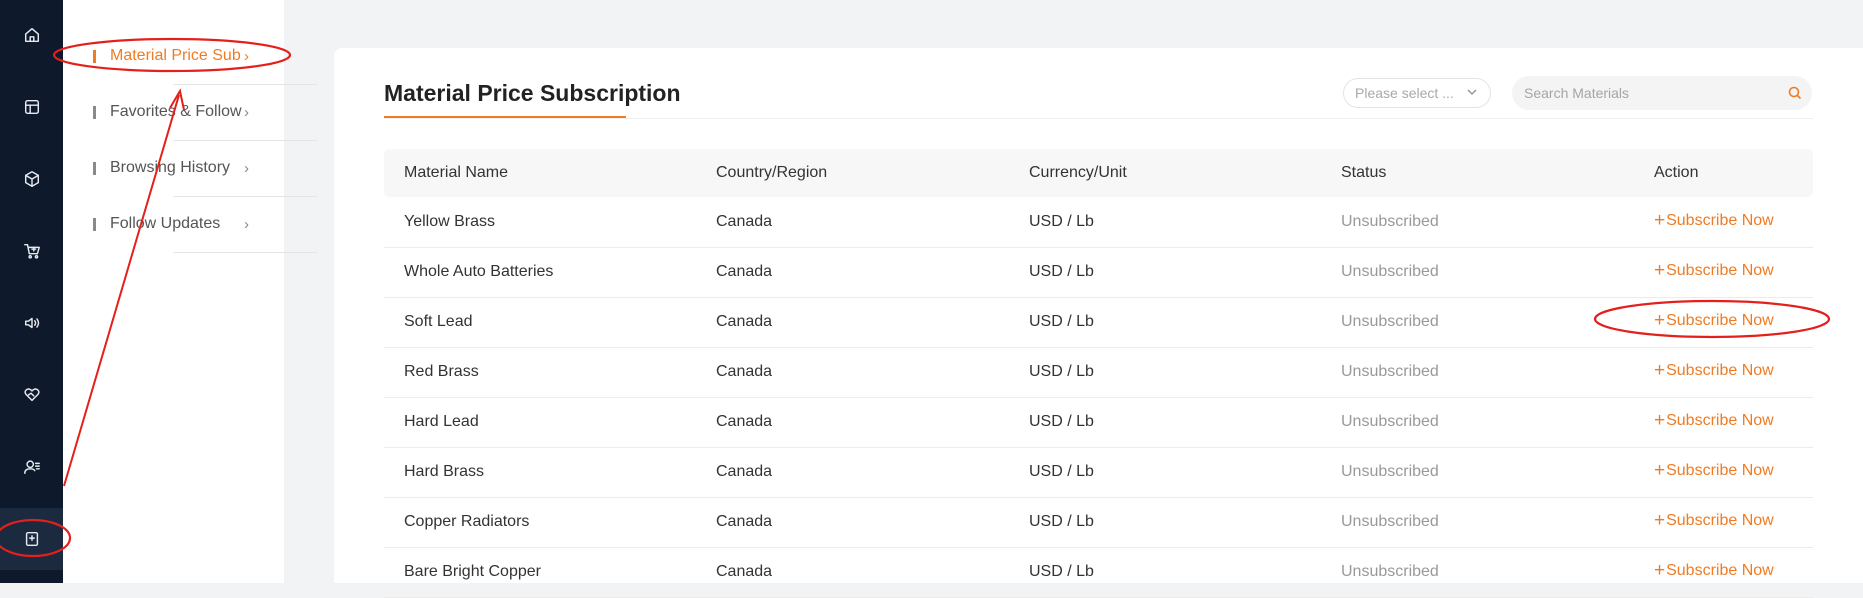 This screenshot has height=598, width=1863. I want to click on submenu-item-label: Material Price Sub, so click(175, 55).